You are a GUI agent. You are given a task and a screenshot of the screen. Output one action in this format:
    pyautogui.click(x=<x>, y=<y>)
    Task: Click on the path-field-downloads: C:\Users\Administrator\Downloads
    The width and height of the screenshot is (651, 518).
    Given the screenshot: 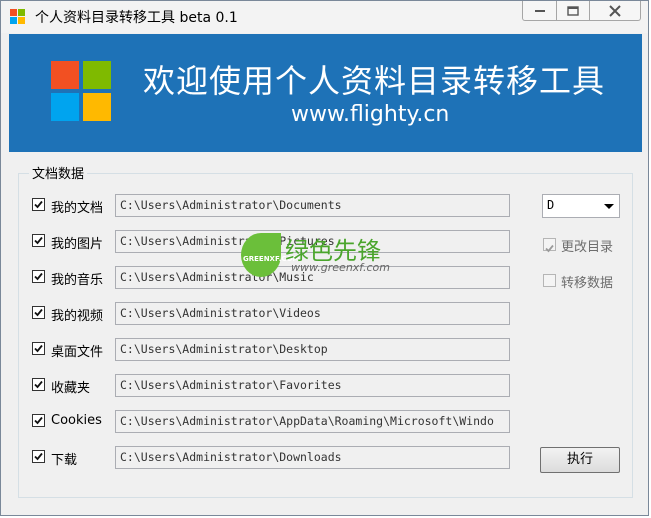 What is the action you would take?
    pyautogui.click(x=312, y=457)
    